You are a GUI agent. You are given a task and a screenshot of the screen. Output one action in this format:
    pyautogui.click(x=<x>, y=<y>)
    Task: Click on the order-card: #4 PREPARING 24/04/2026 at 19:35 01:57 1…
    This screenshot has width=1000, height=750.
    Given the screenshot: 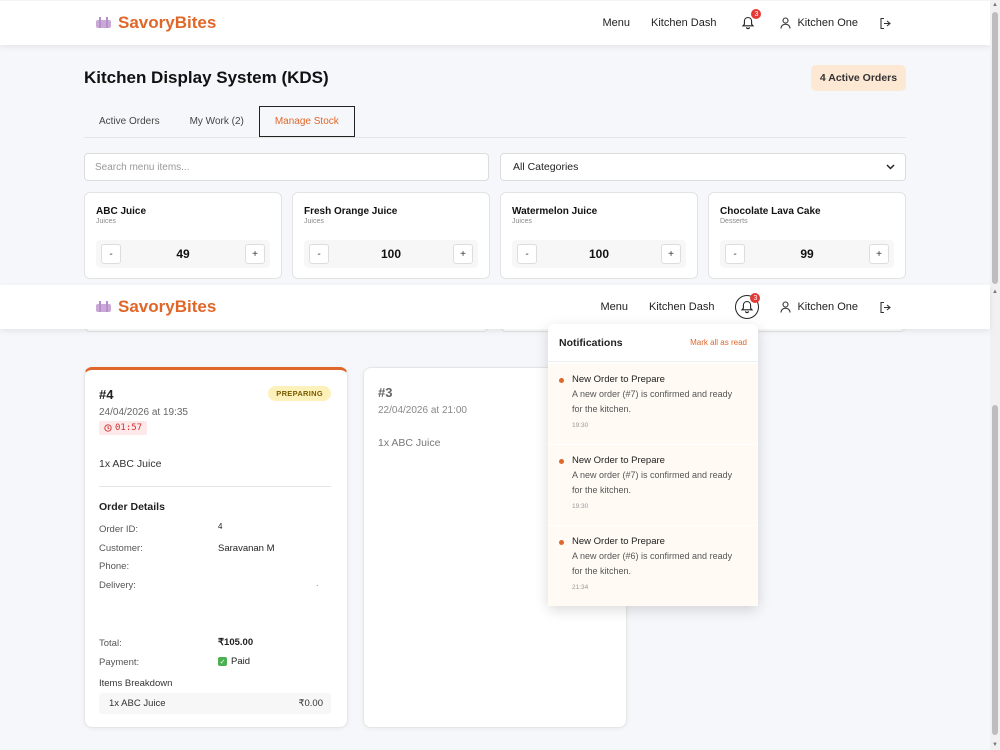 What is the action you would take?
    pyautogui.click(x=216, y=547)
    